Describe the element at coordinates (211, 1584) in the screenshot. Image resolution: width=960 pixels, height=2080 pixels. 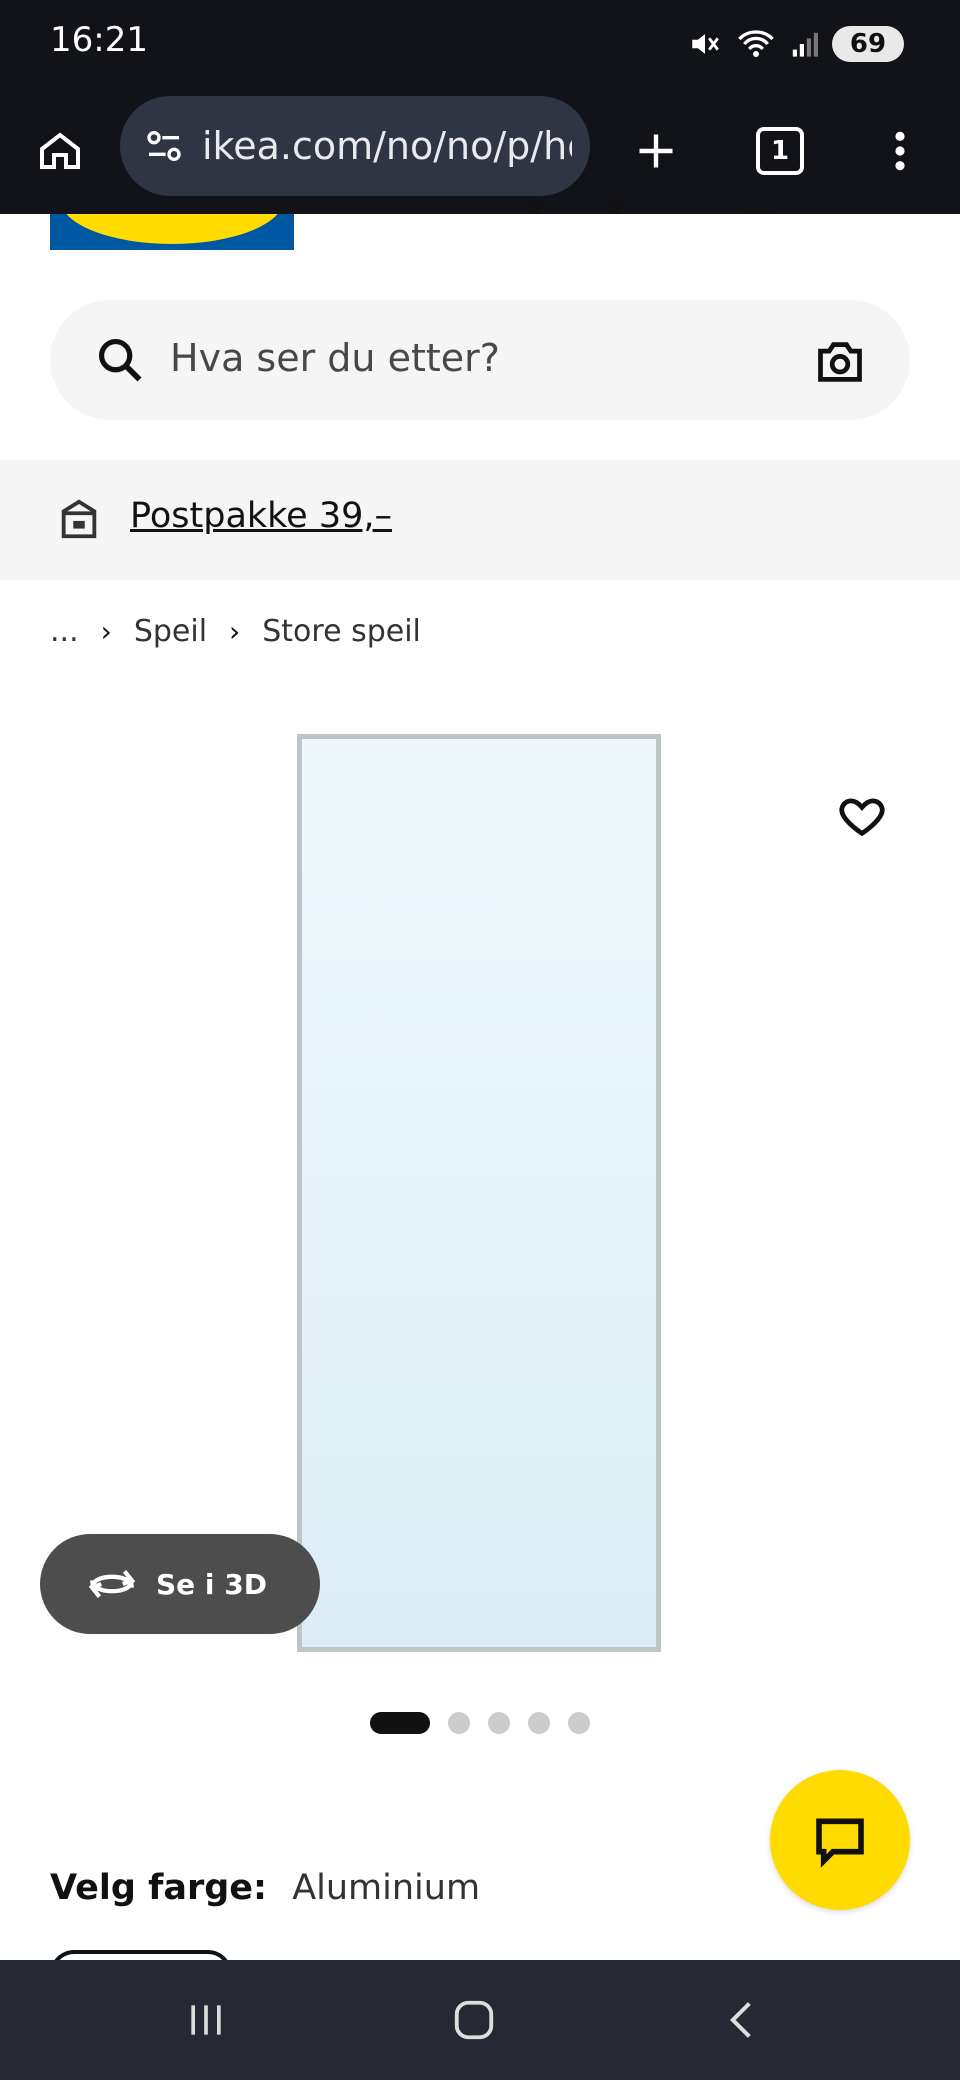
I see `see-in-3d-label: Se i 3D` at that location.